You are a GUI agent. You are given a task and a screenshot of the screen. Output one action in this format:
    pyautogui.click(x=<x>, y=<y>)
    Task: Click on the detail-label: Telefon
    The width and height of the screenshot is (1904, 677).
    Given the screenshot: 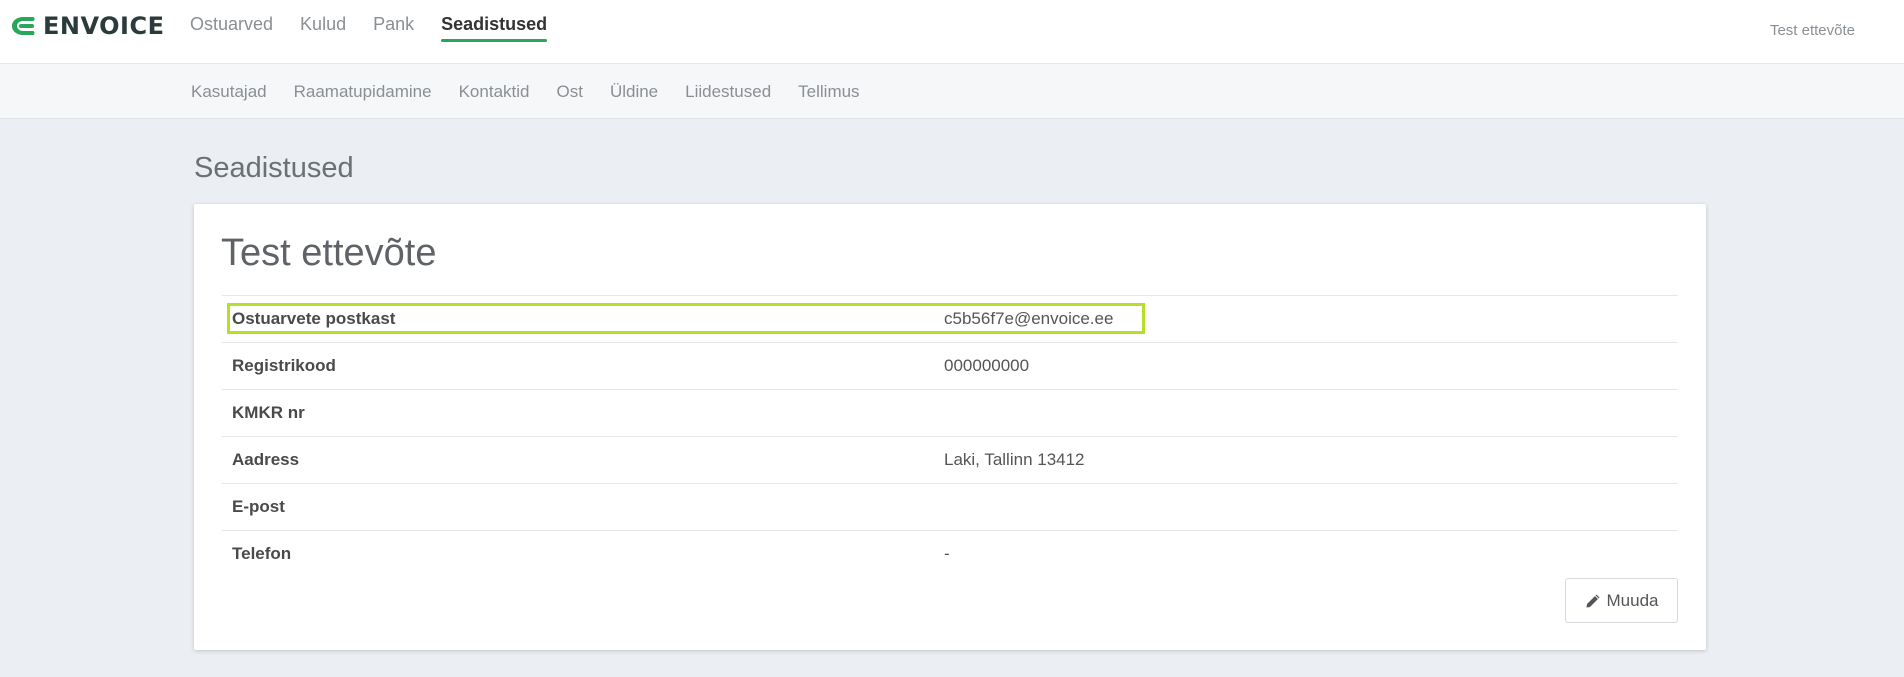 What is the action you would take?
    pyautogui.click(x=262, y=553)
    